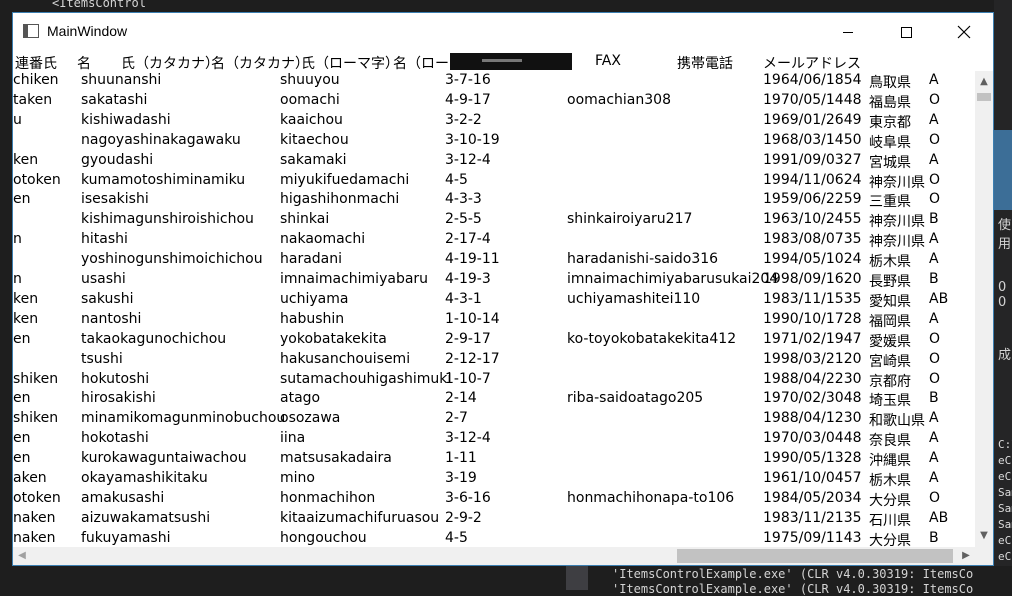 Image resolution: width=1012 pixels, height=596 pixels. What do you see at coordinates (104, 239) in the screenshot?
I see `list-item-cell: hitashi` at bounding box center [104, 239].